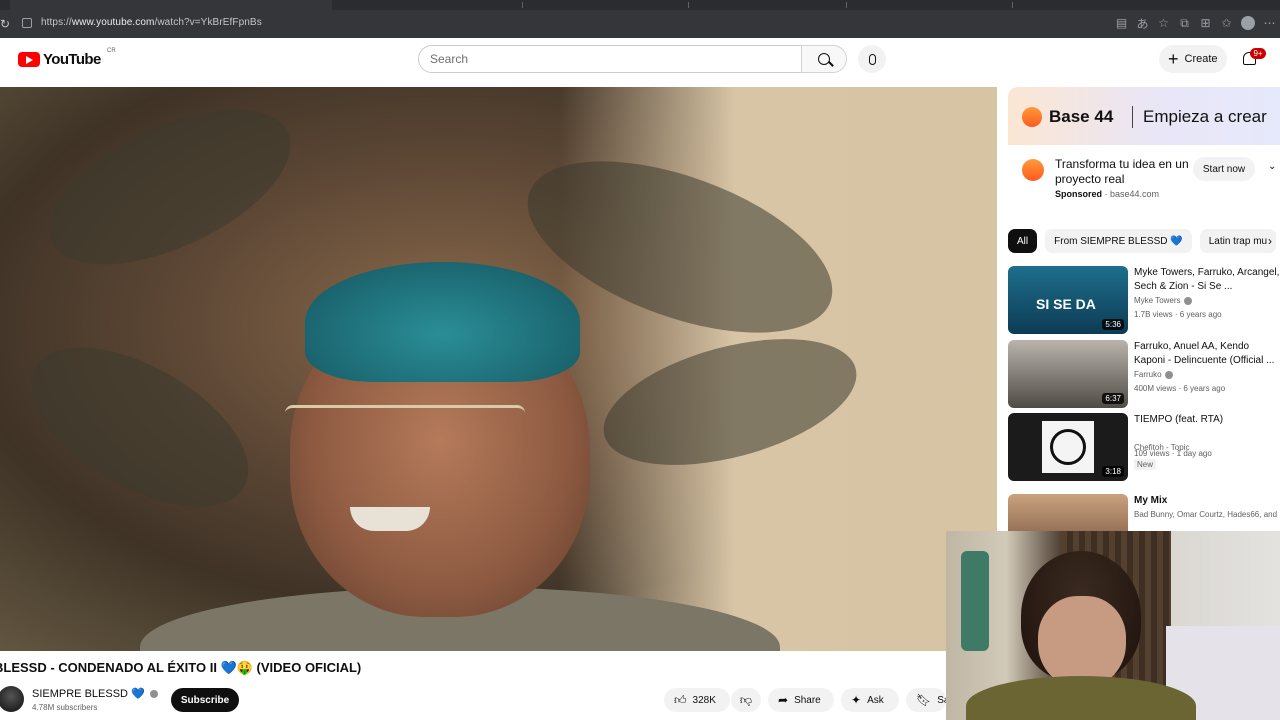 The image size is (1280, 720). What do you see at coordinates (1118, 241) in the screenshot?
I see `chip-from-channel: From SIEMPRE BLESSD 💙` at bounding box center [1118, 241].